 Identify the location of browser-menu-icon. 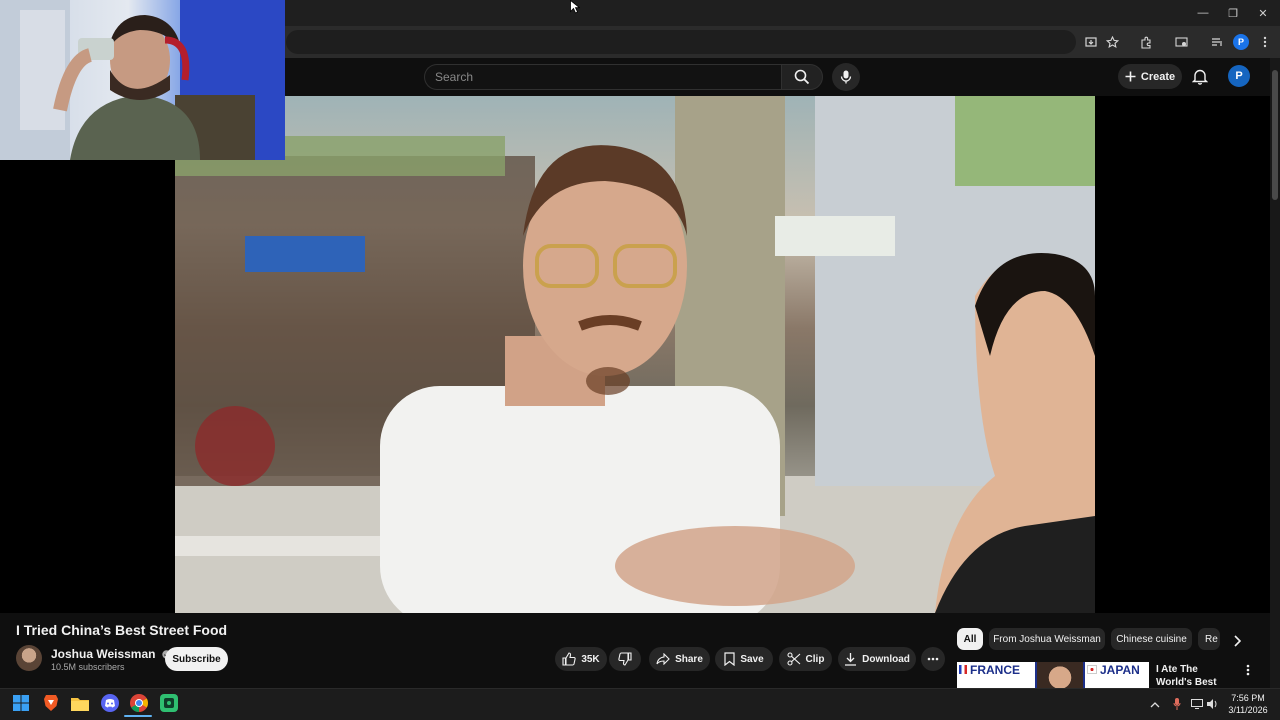
(1265, 42).